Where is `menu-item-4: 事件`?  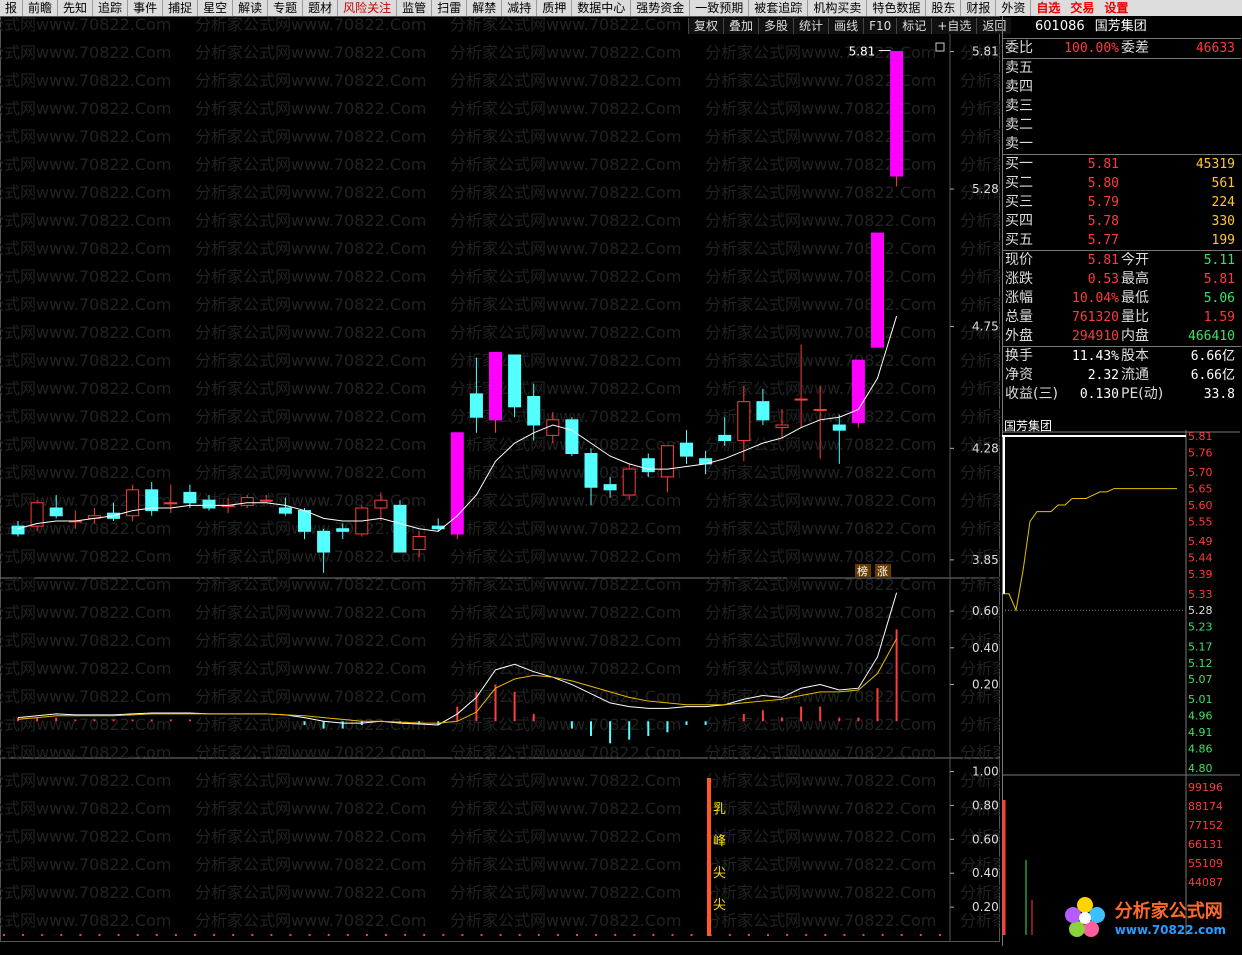 menu-item-4: 事件 is located at coordinates (146, 8).